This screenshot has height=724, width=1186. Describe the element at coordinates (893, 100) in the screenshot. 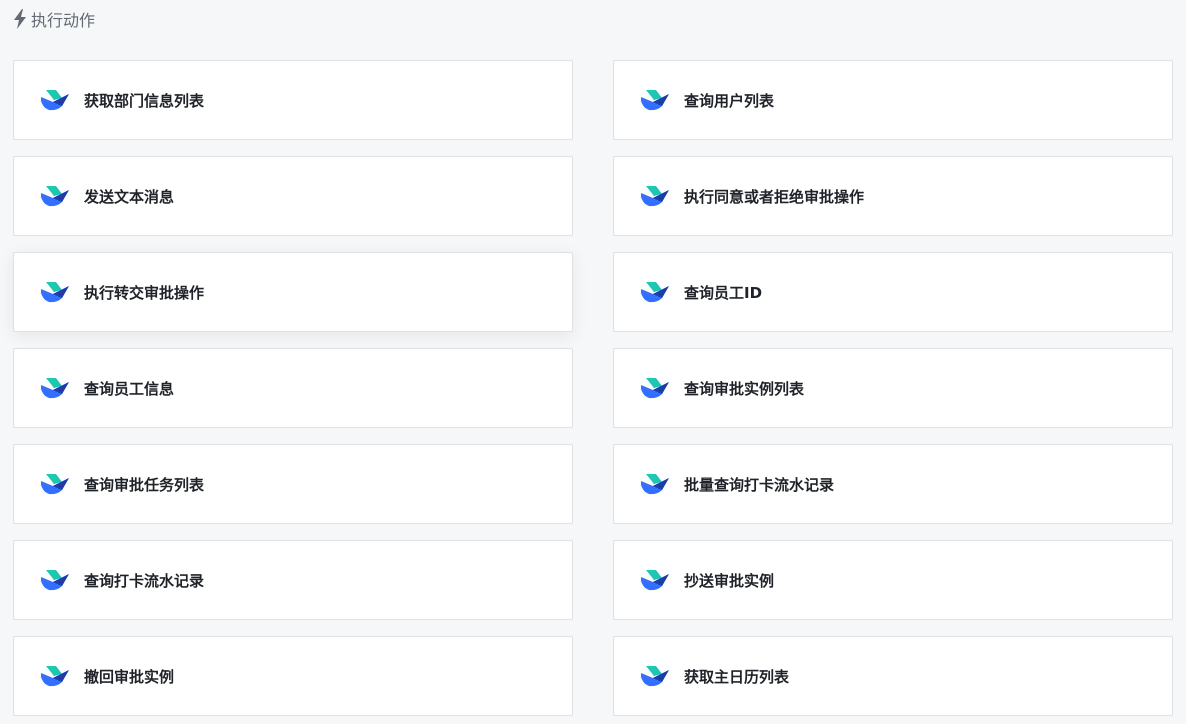

I see `action-card-query-user-list: 查询用户列表` at that location.